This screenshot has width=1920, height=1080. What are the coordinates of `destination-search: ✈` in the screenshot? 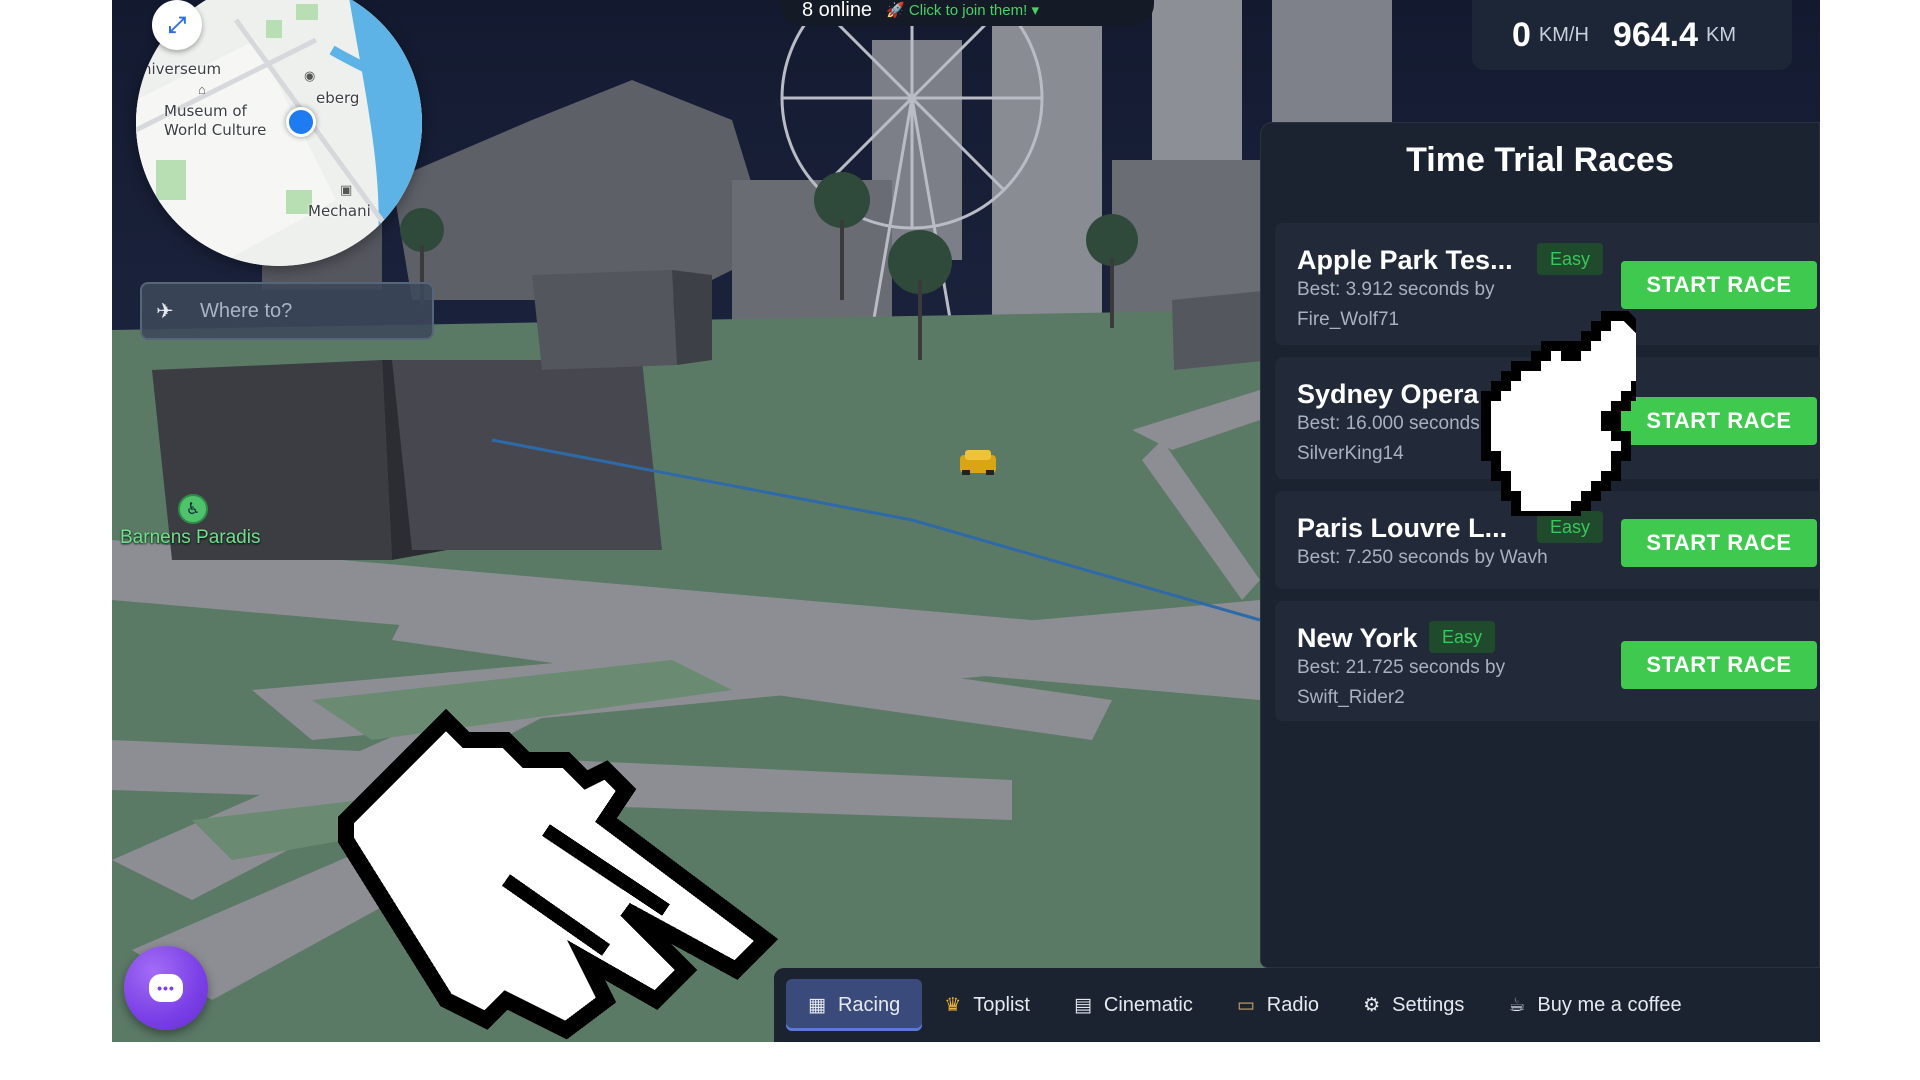 It's located at (287, 311).